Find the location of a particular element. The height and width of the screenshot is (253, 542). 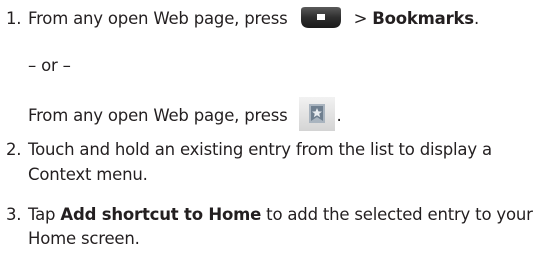

or-separator: – or – is located at coordinates (49, 65).